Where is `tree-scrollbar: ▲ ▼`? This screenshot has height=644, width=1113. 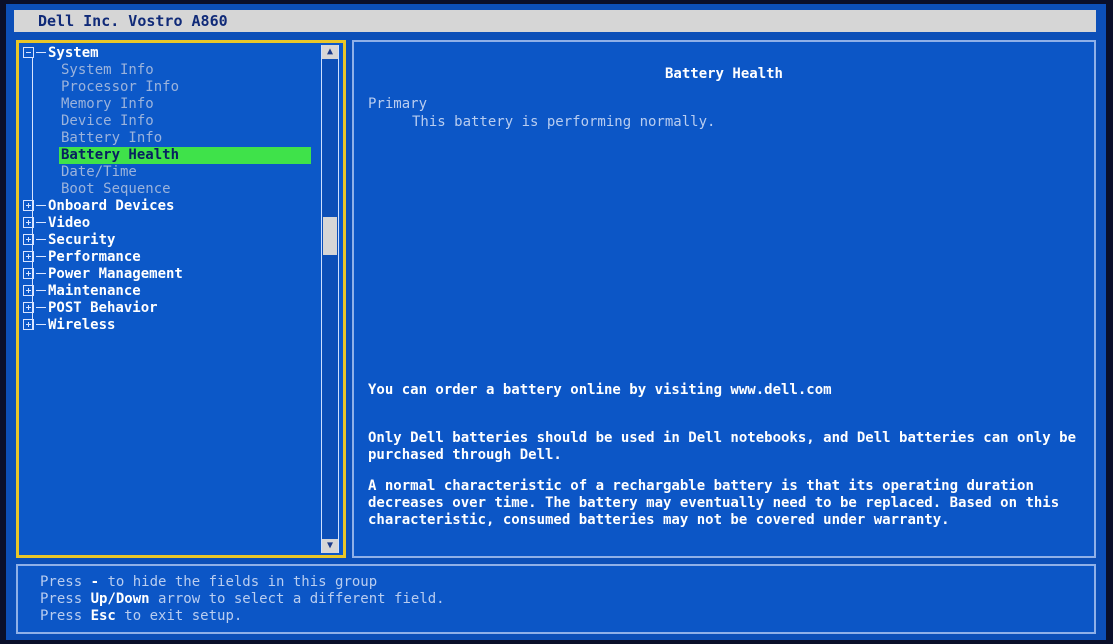
tree-scrollbar: ▲ ▼ is located at coordinates (330, 299).